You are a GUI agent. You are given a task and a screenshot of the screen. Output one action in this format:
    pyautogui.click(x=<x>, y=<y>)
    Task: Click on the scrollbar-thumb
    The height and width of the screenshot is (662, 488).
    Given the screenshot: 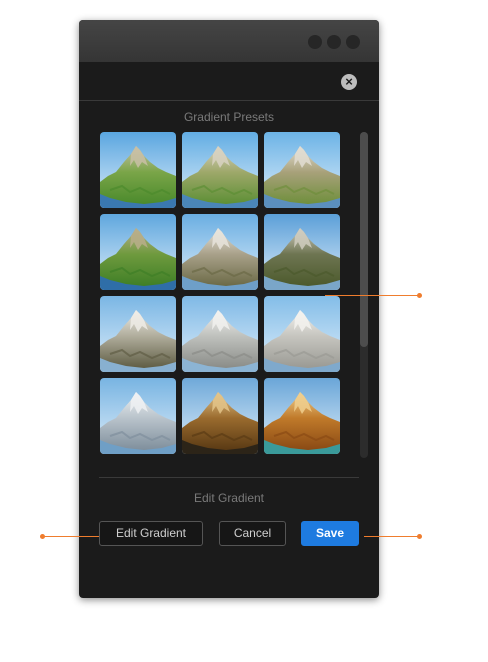 What is the action you would take?
    pyautogui.click(x=364, y=239)
    